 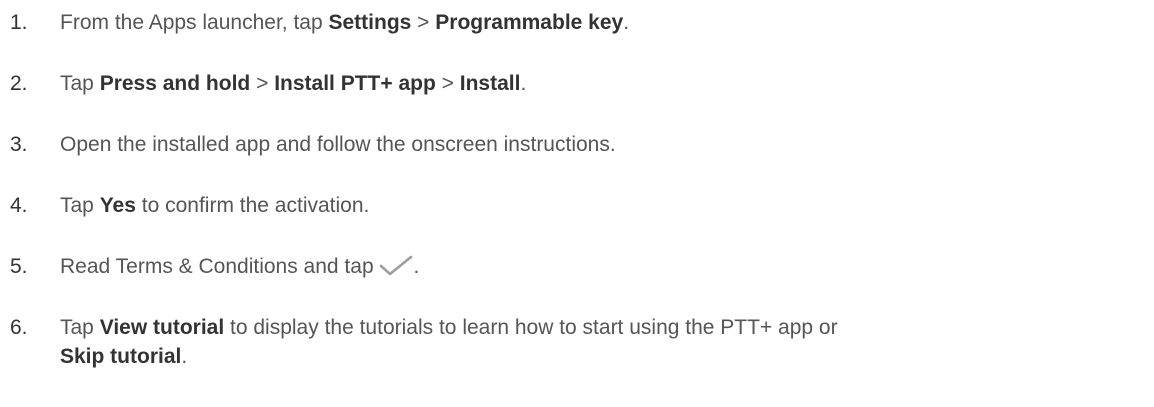 I want to click on step-number: 4., so click(x=19, y=205).